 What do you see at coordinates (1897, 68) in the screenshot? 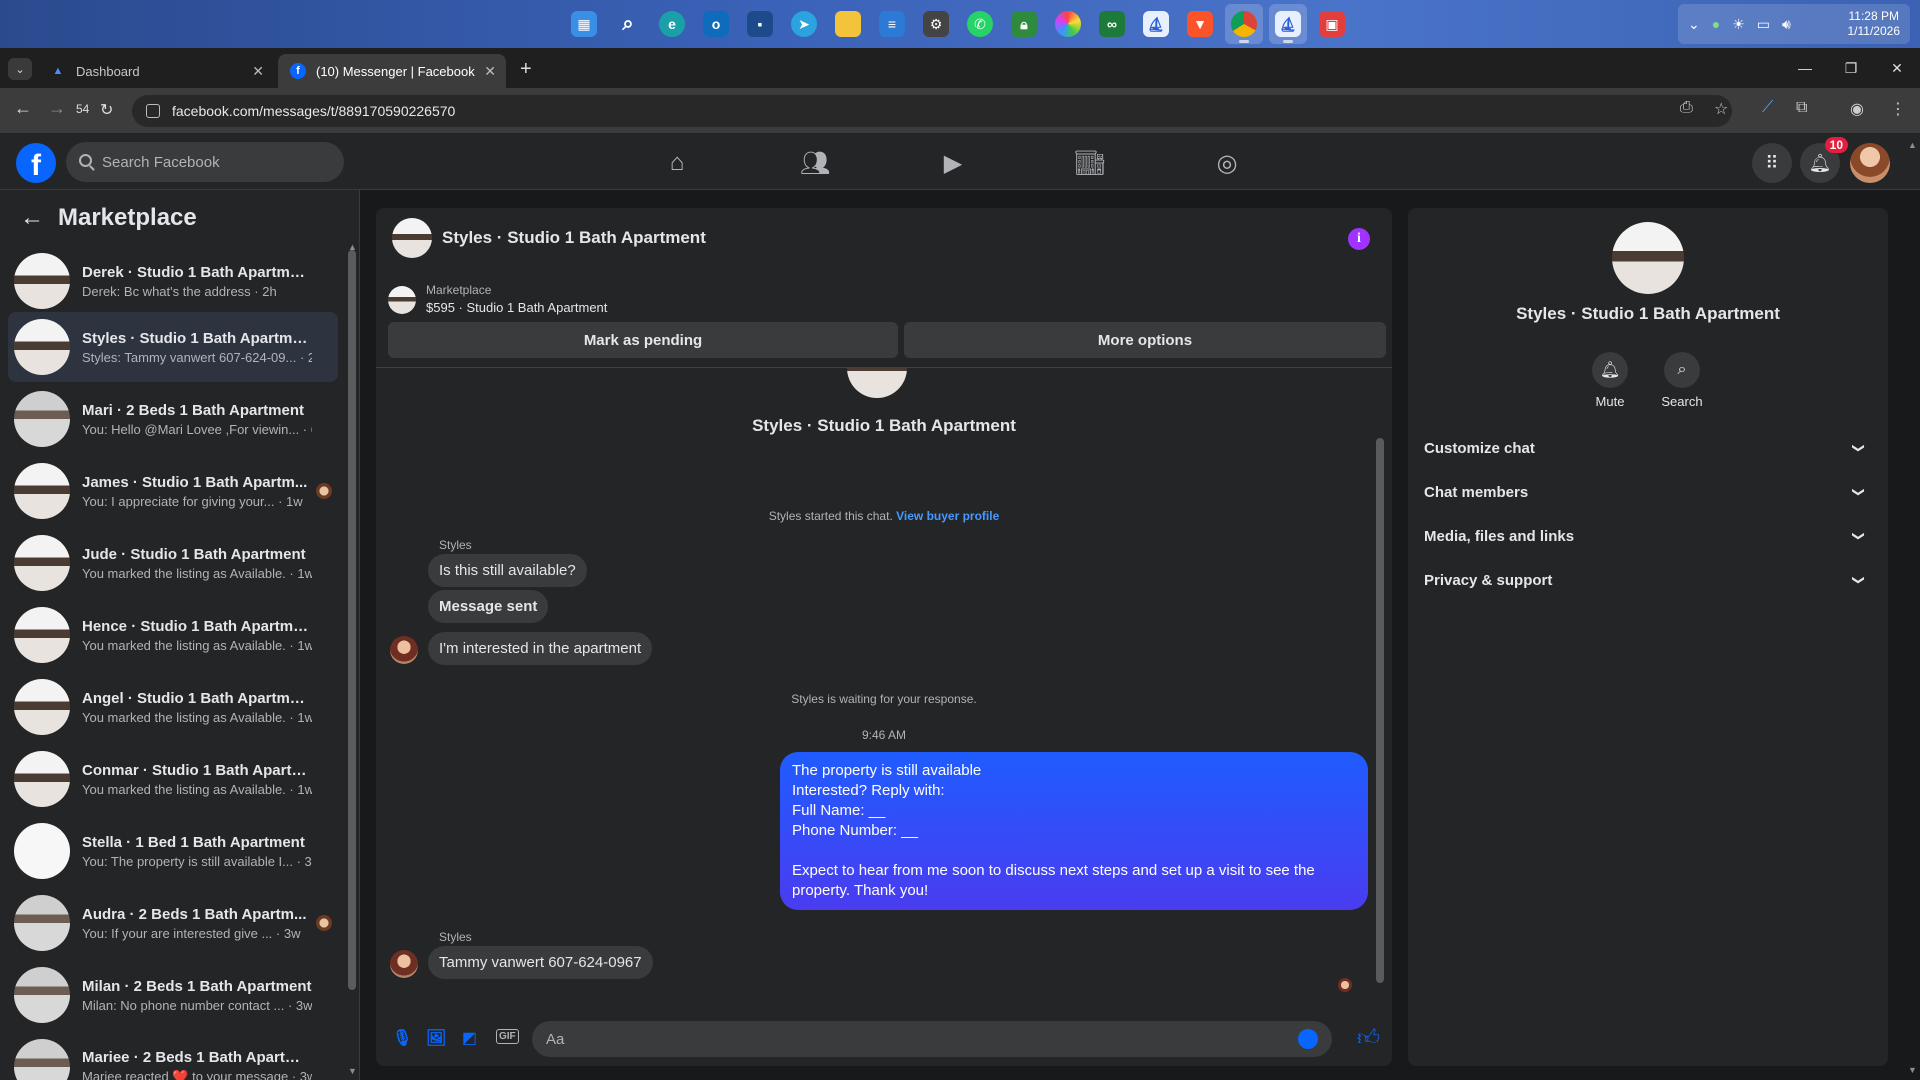
I see `close-window-icon: ✕` at bounding box center [1897, 68].